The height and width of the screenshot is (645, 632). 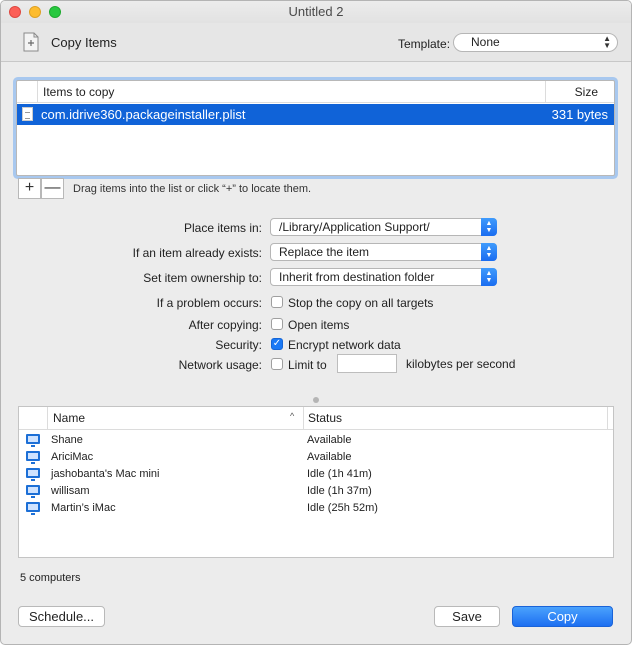 What do you see at coordinates (67, 440) in the screenshot?
I see `computer-name: Shane` at bounding box center [67, 440].